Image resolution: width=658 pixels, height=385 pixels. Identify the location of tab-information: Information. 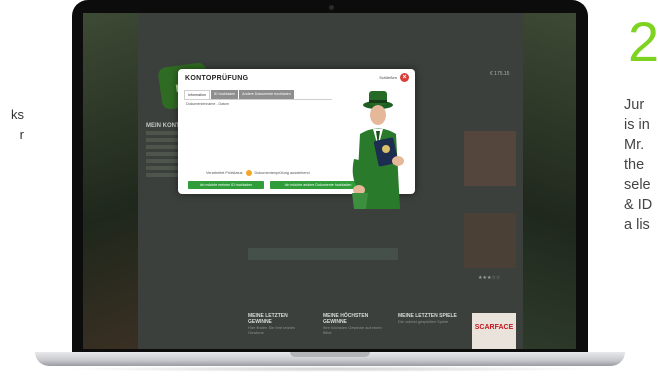
(197, 94).